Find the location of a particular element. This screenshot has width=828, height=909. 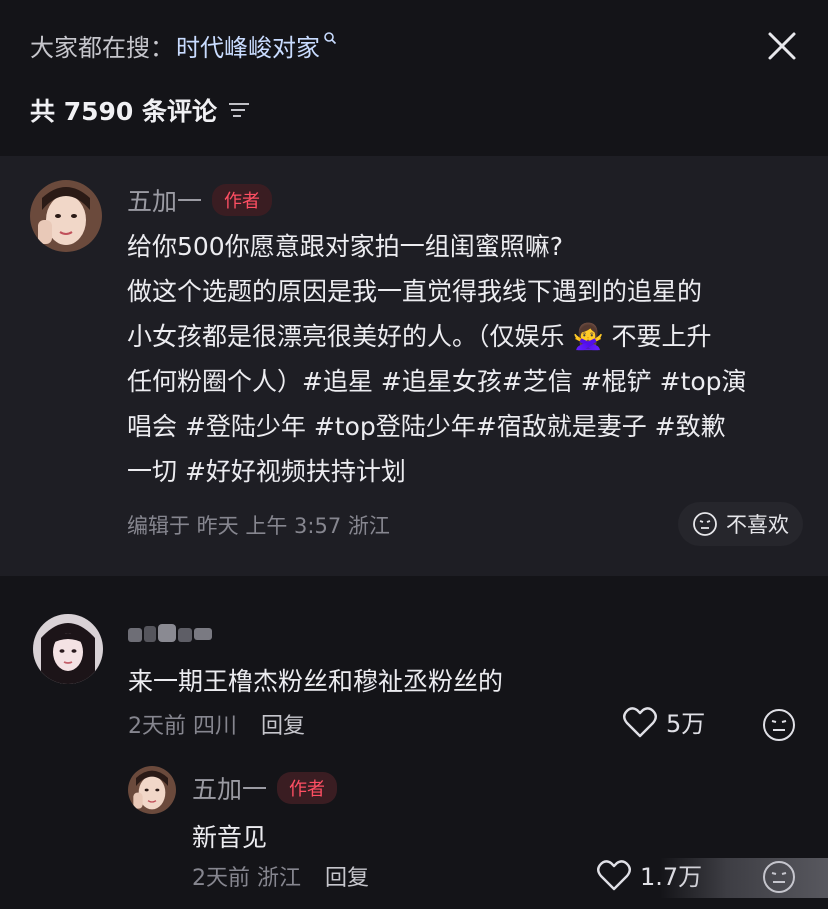

dislike-label: 不喜欢 is located at coordinates (757, 525).